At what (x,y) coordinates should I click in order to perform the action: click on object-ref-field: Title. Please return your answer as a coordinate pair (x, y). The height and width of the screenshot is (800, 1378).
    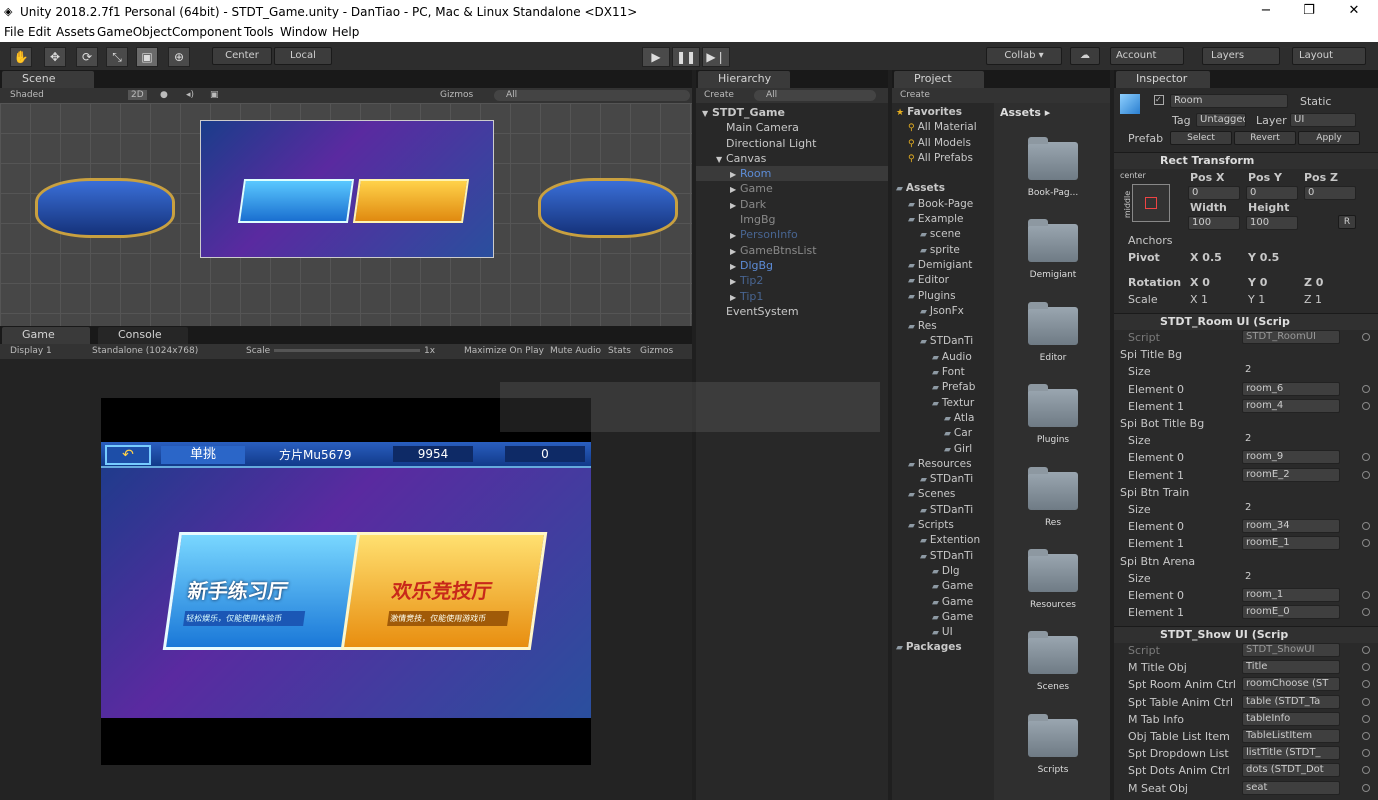
    Looking at the image, I should click on (1291, 667).